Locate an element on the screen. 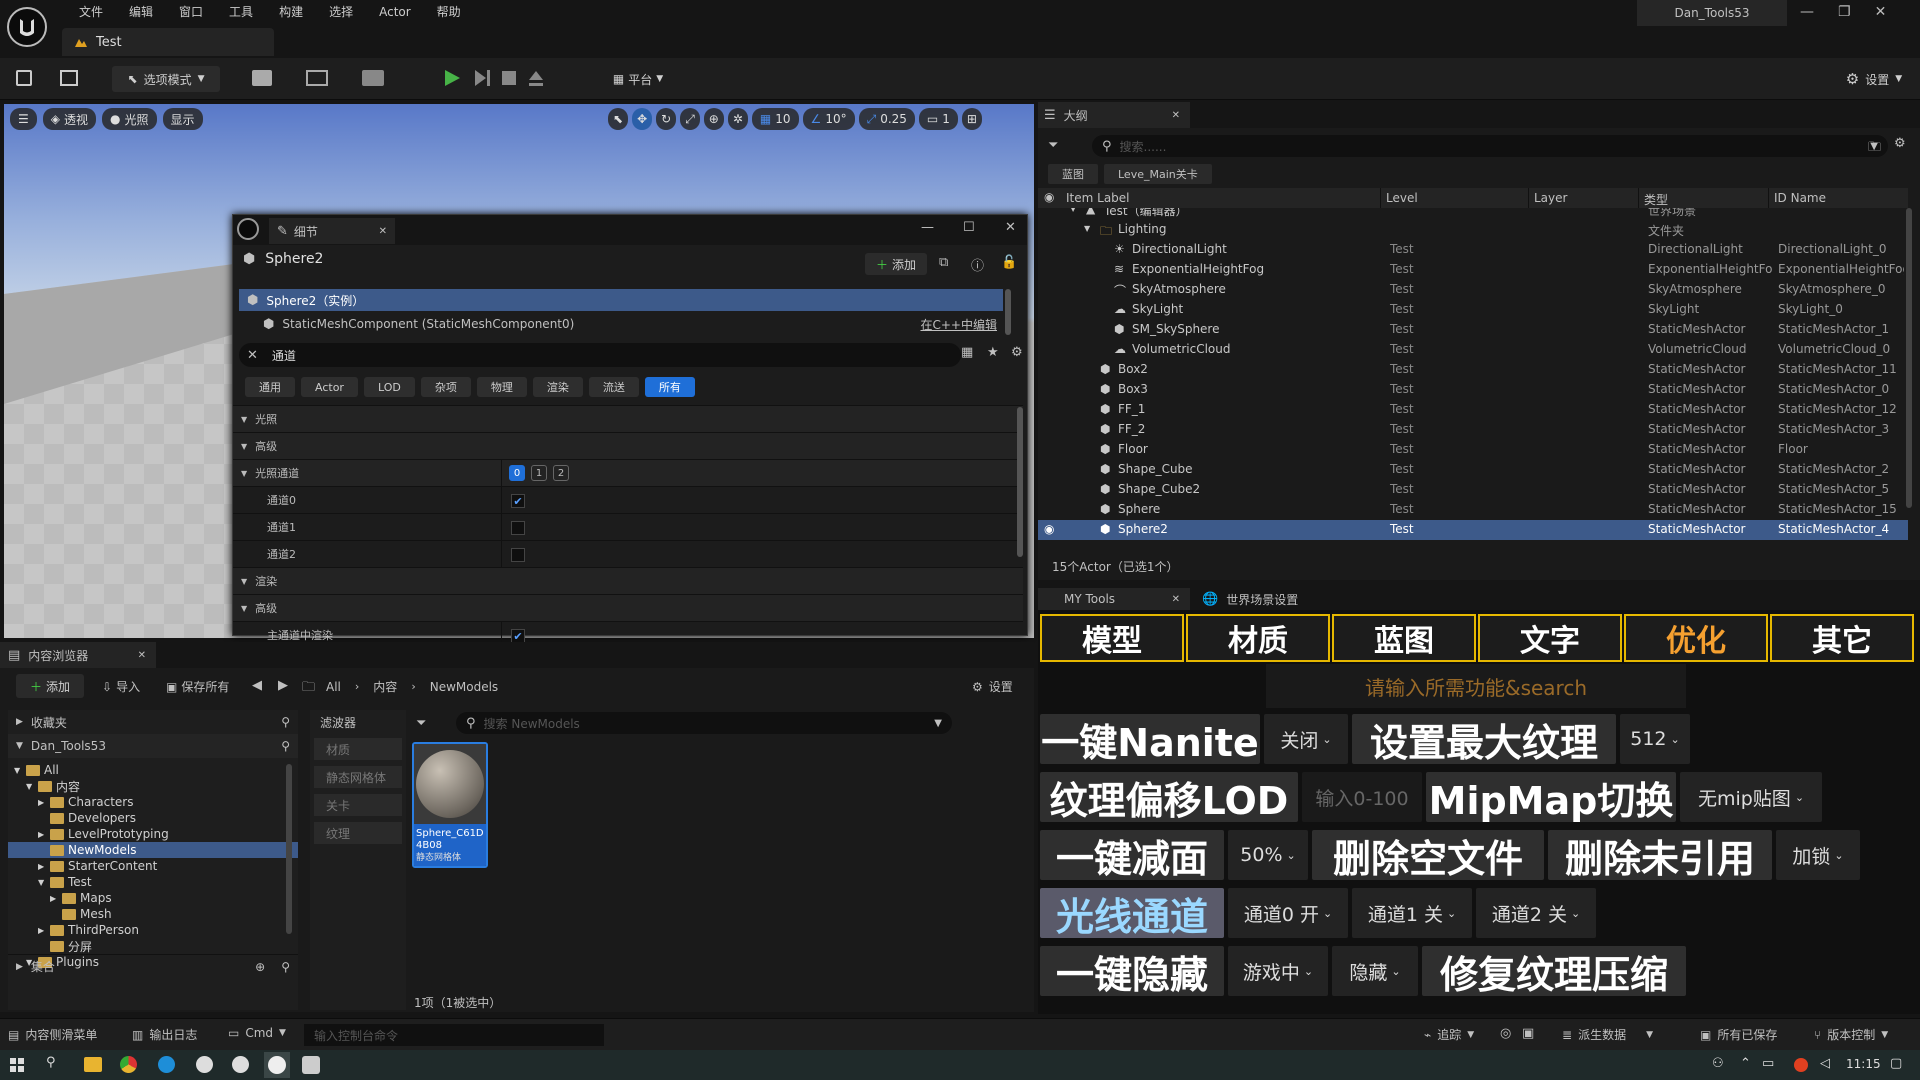 This screenshot has height=1080, width=1920. outliner-tab: ☰ 大纲 ✕ is located at coordinates (1114, 115).